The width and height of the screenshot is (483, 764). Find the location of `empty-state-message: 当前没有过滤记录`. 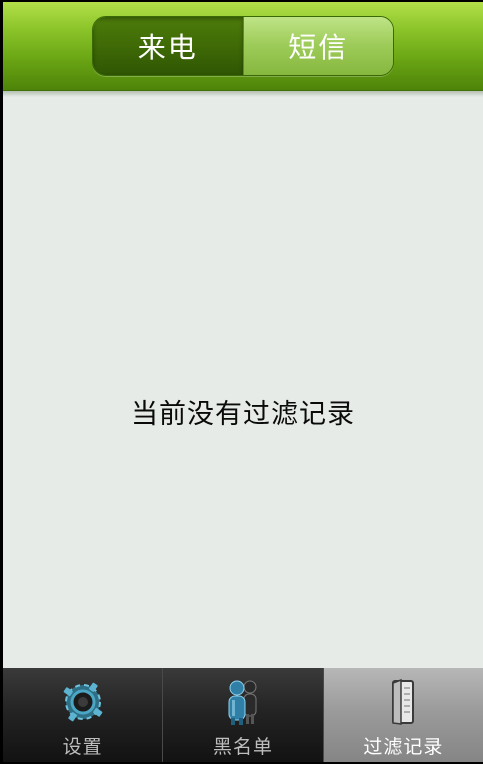

empty-state-message: 当前没有过滤记录 is located at coordinates (243, 414).